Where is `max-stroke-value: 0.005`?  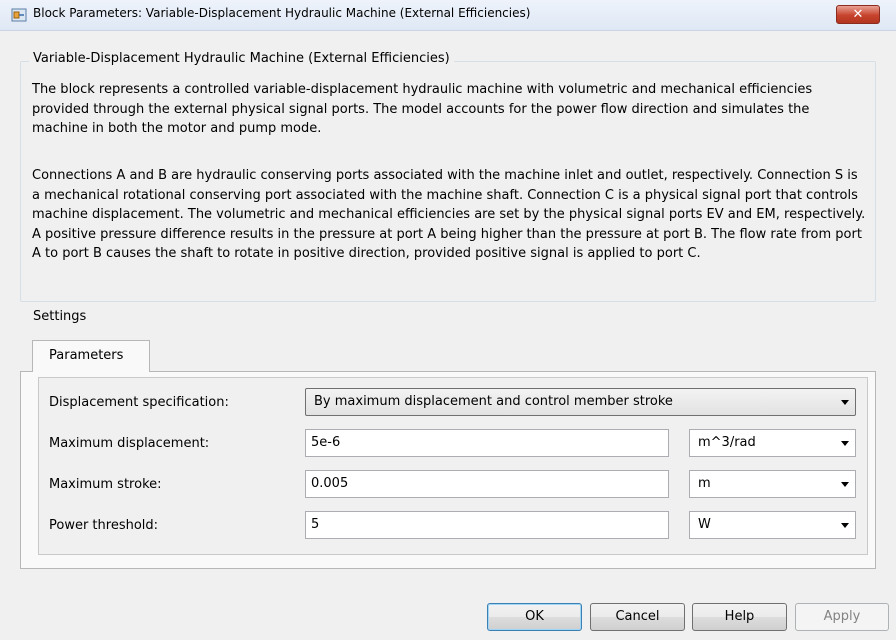
max-stroke-value: 0.005 is located at coordinates (330, 483).